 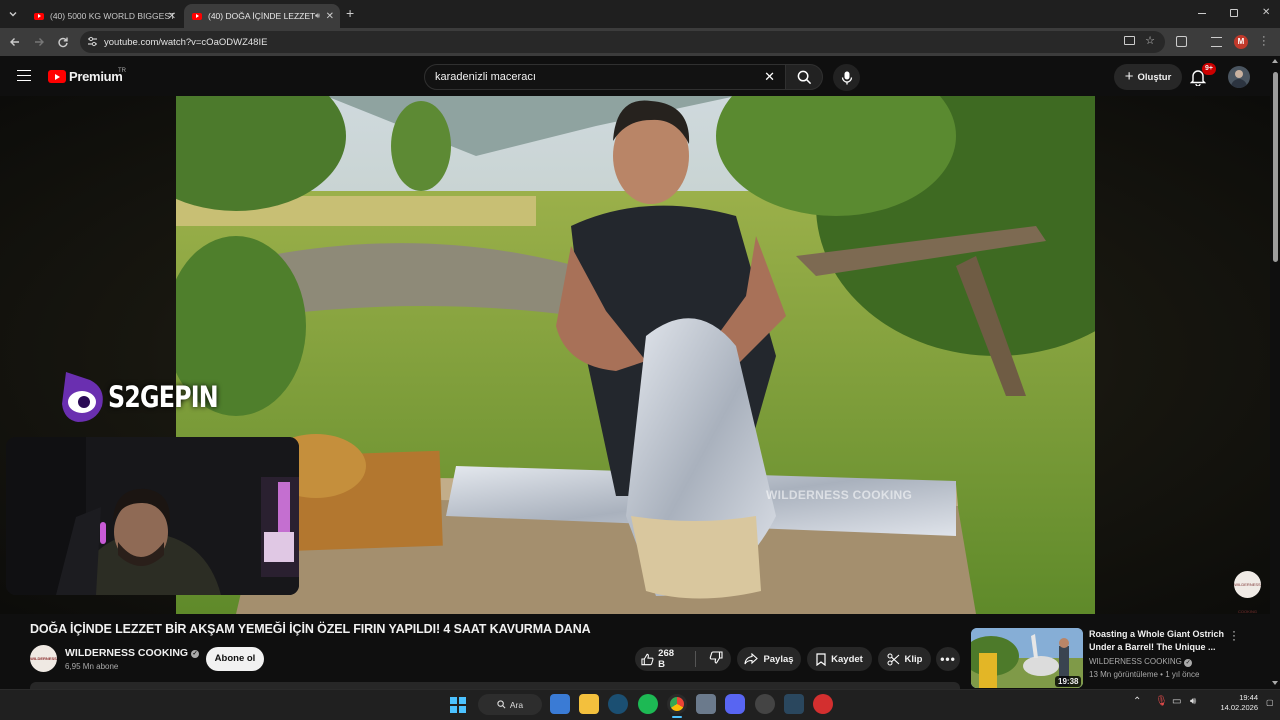 I want to click on channel-name-text: WILDERNESS COOKING, so click(x=127, y=653).